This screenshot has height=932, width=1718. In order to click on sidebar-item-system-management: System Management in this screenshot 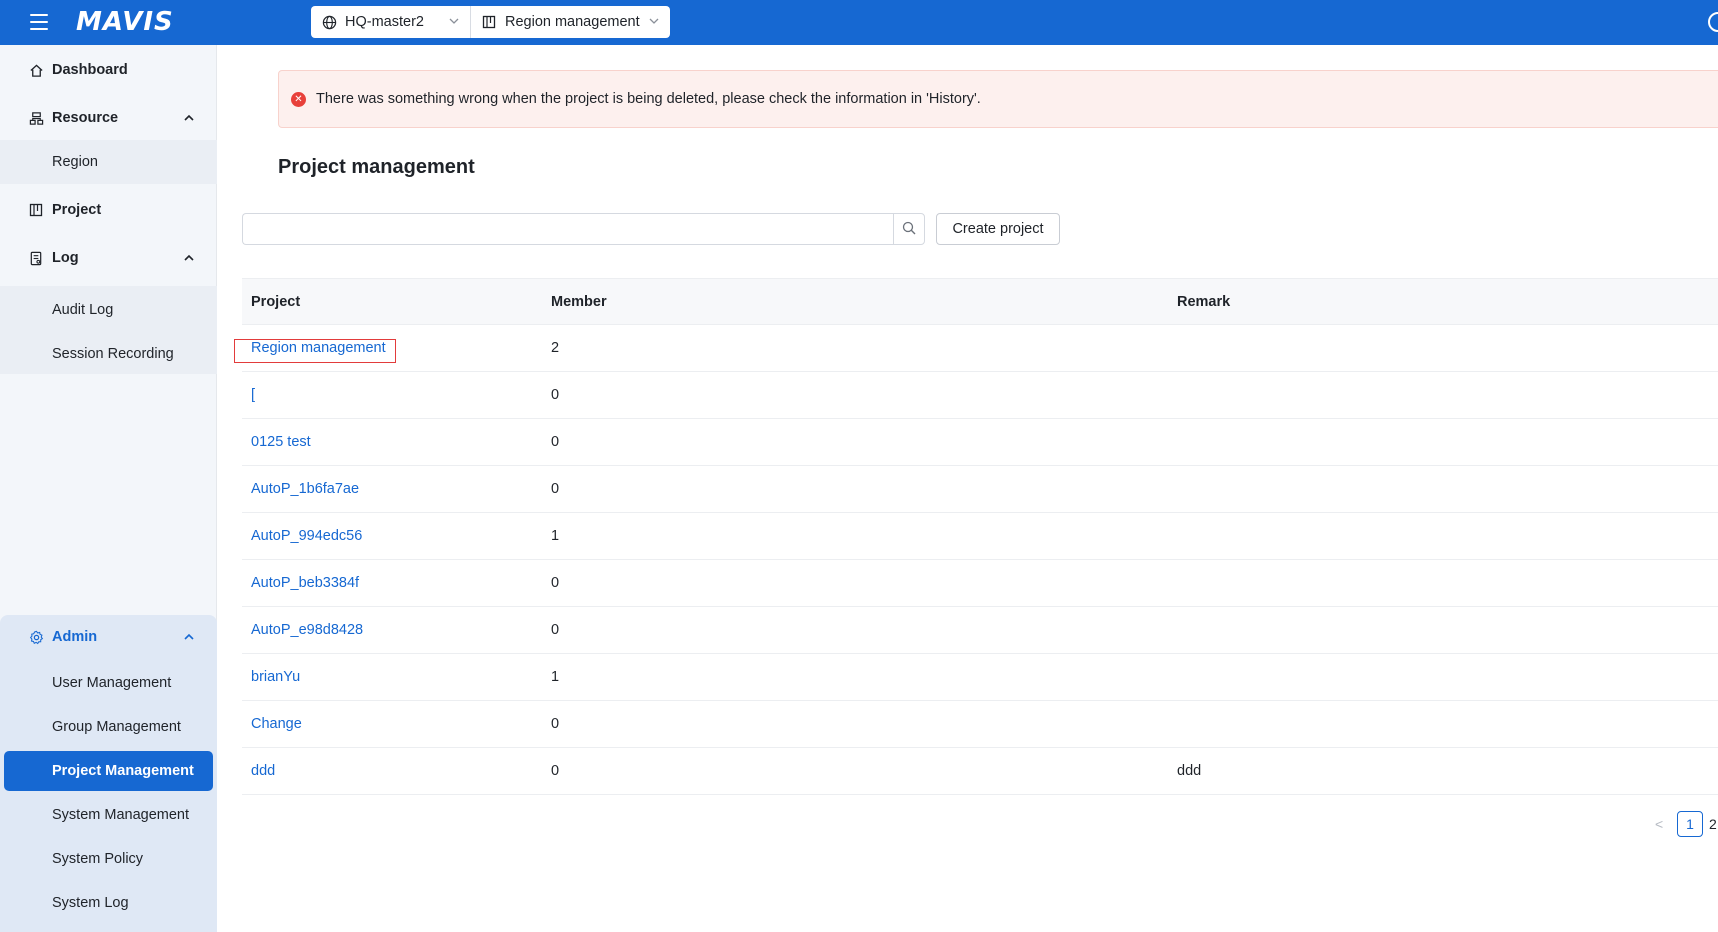, I will do `click(108, 815)`.